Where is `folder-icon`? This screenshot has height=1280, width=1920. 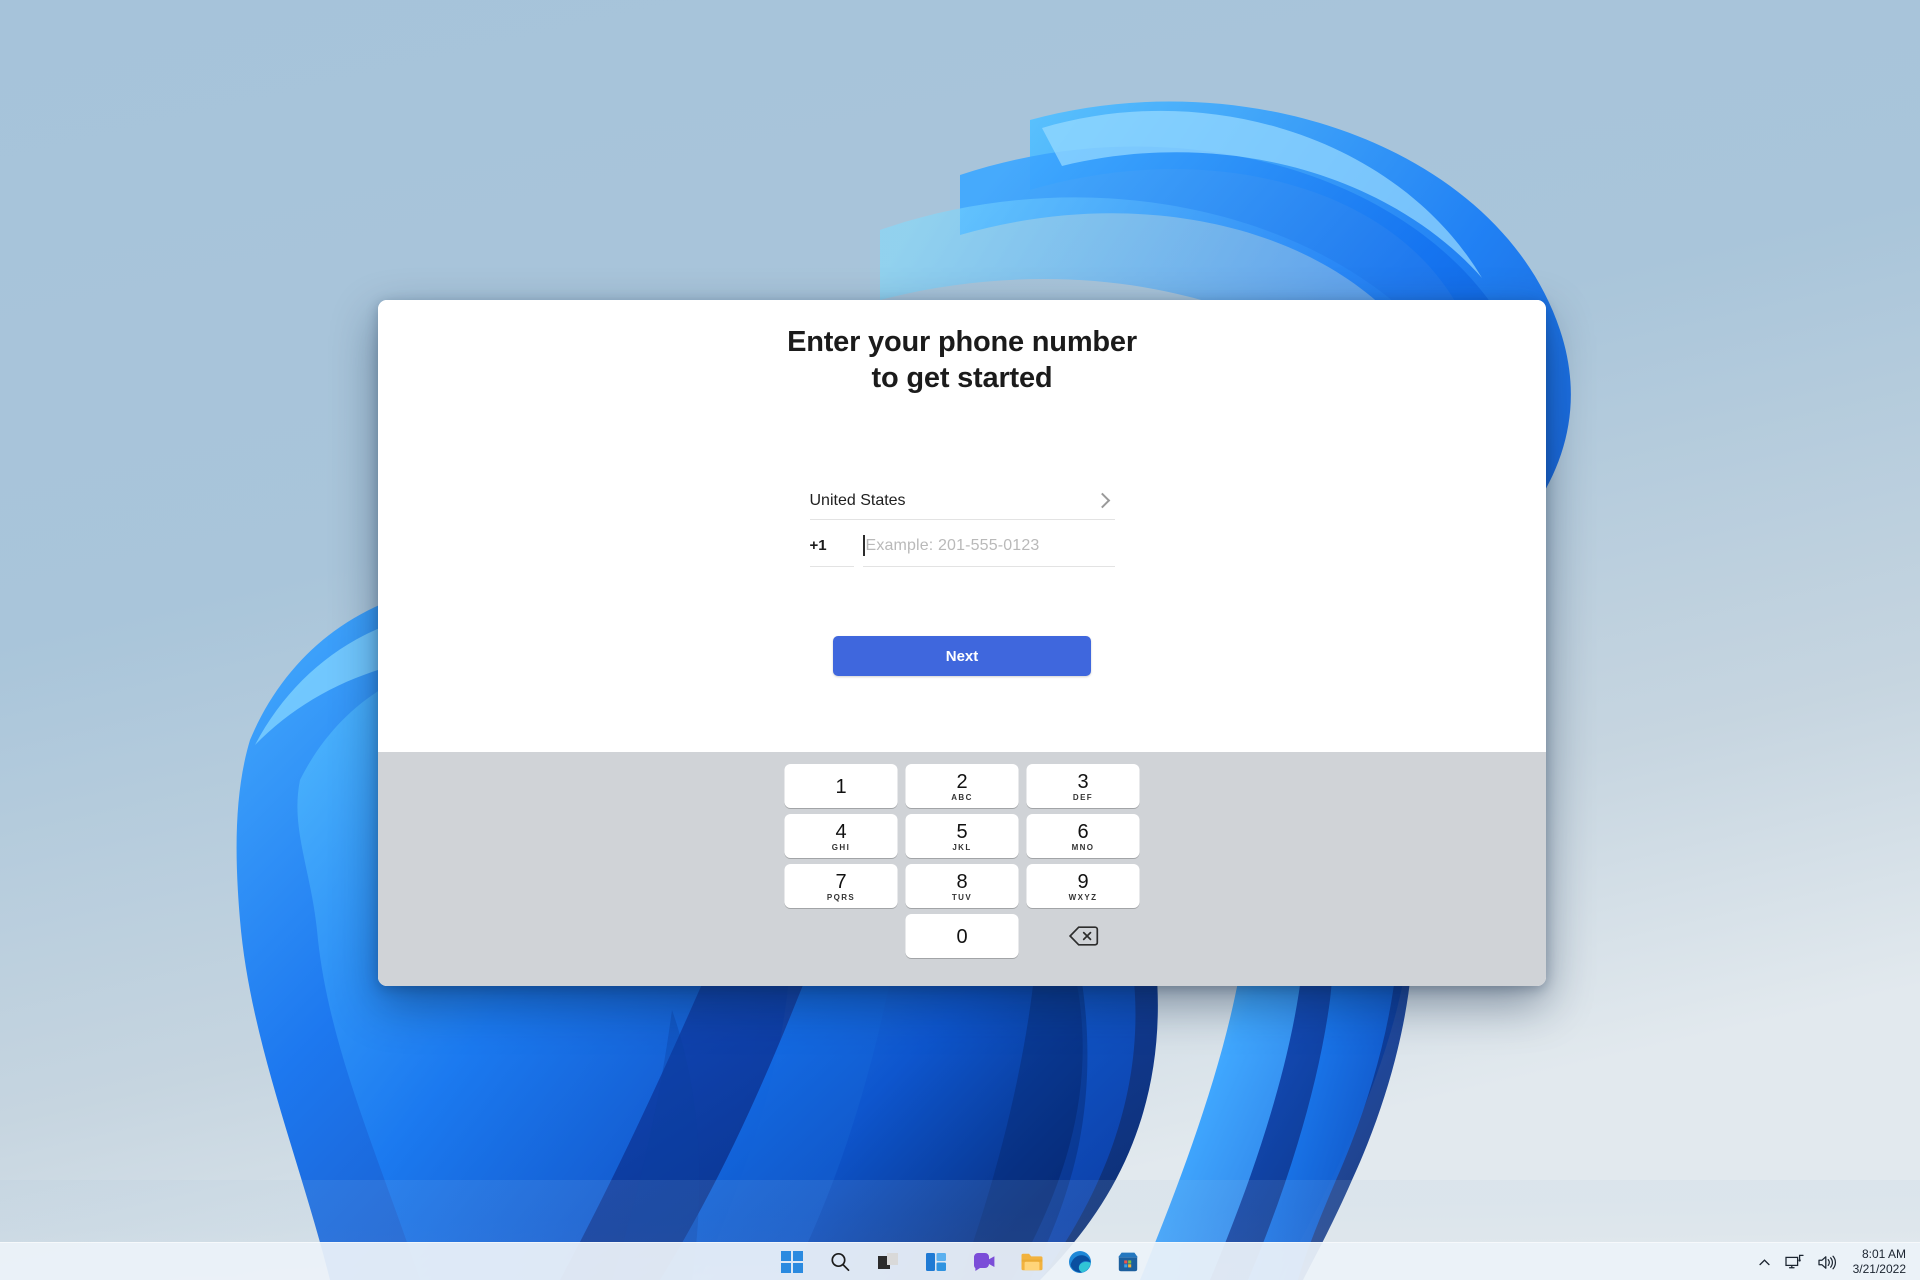 folder-icon is located at coordinates (1032, 1261).